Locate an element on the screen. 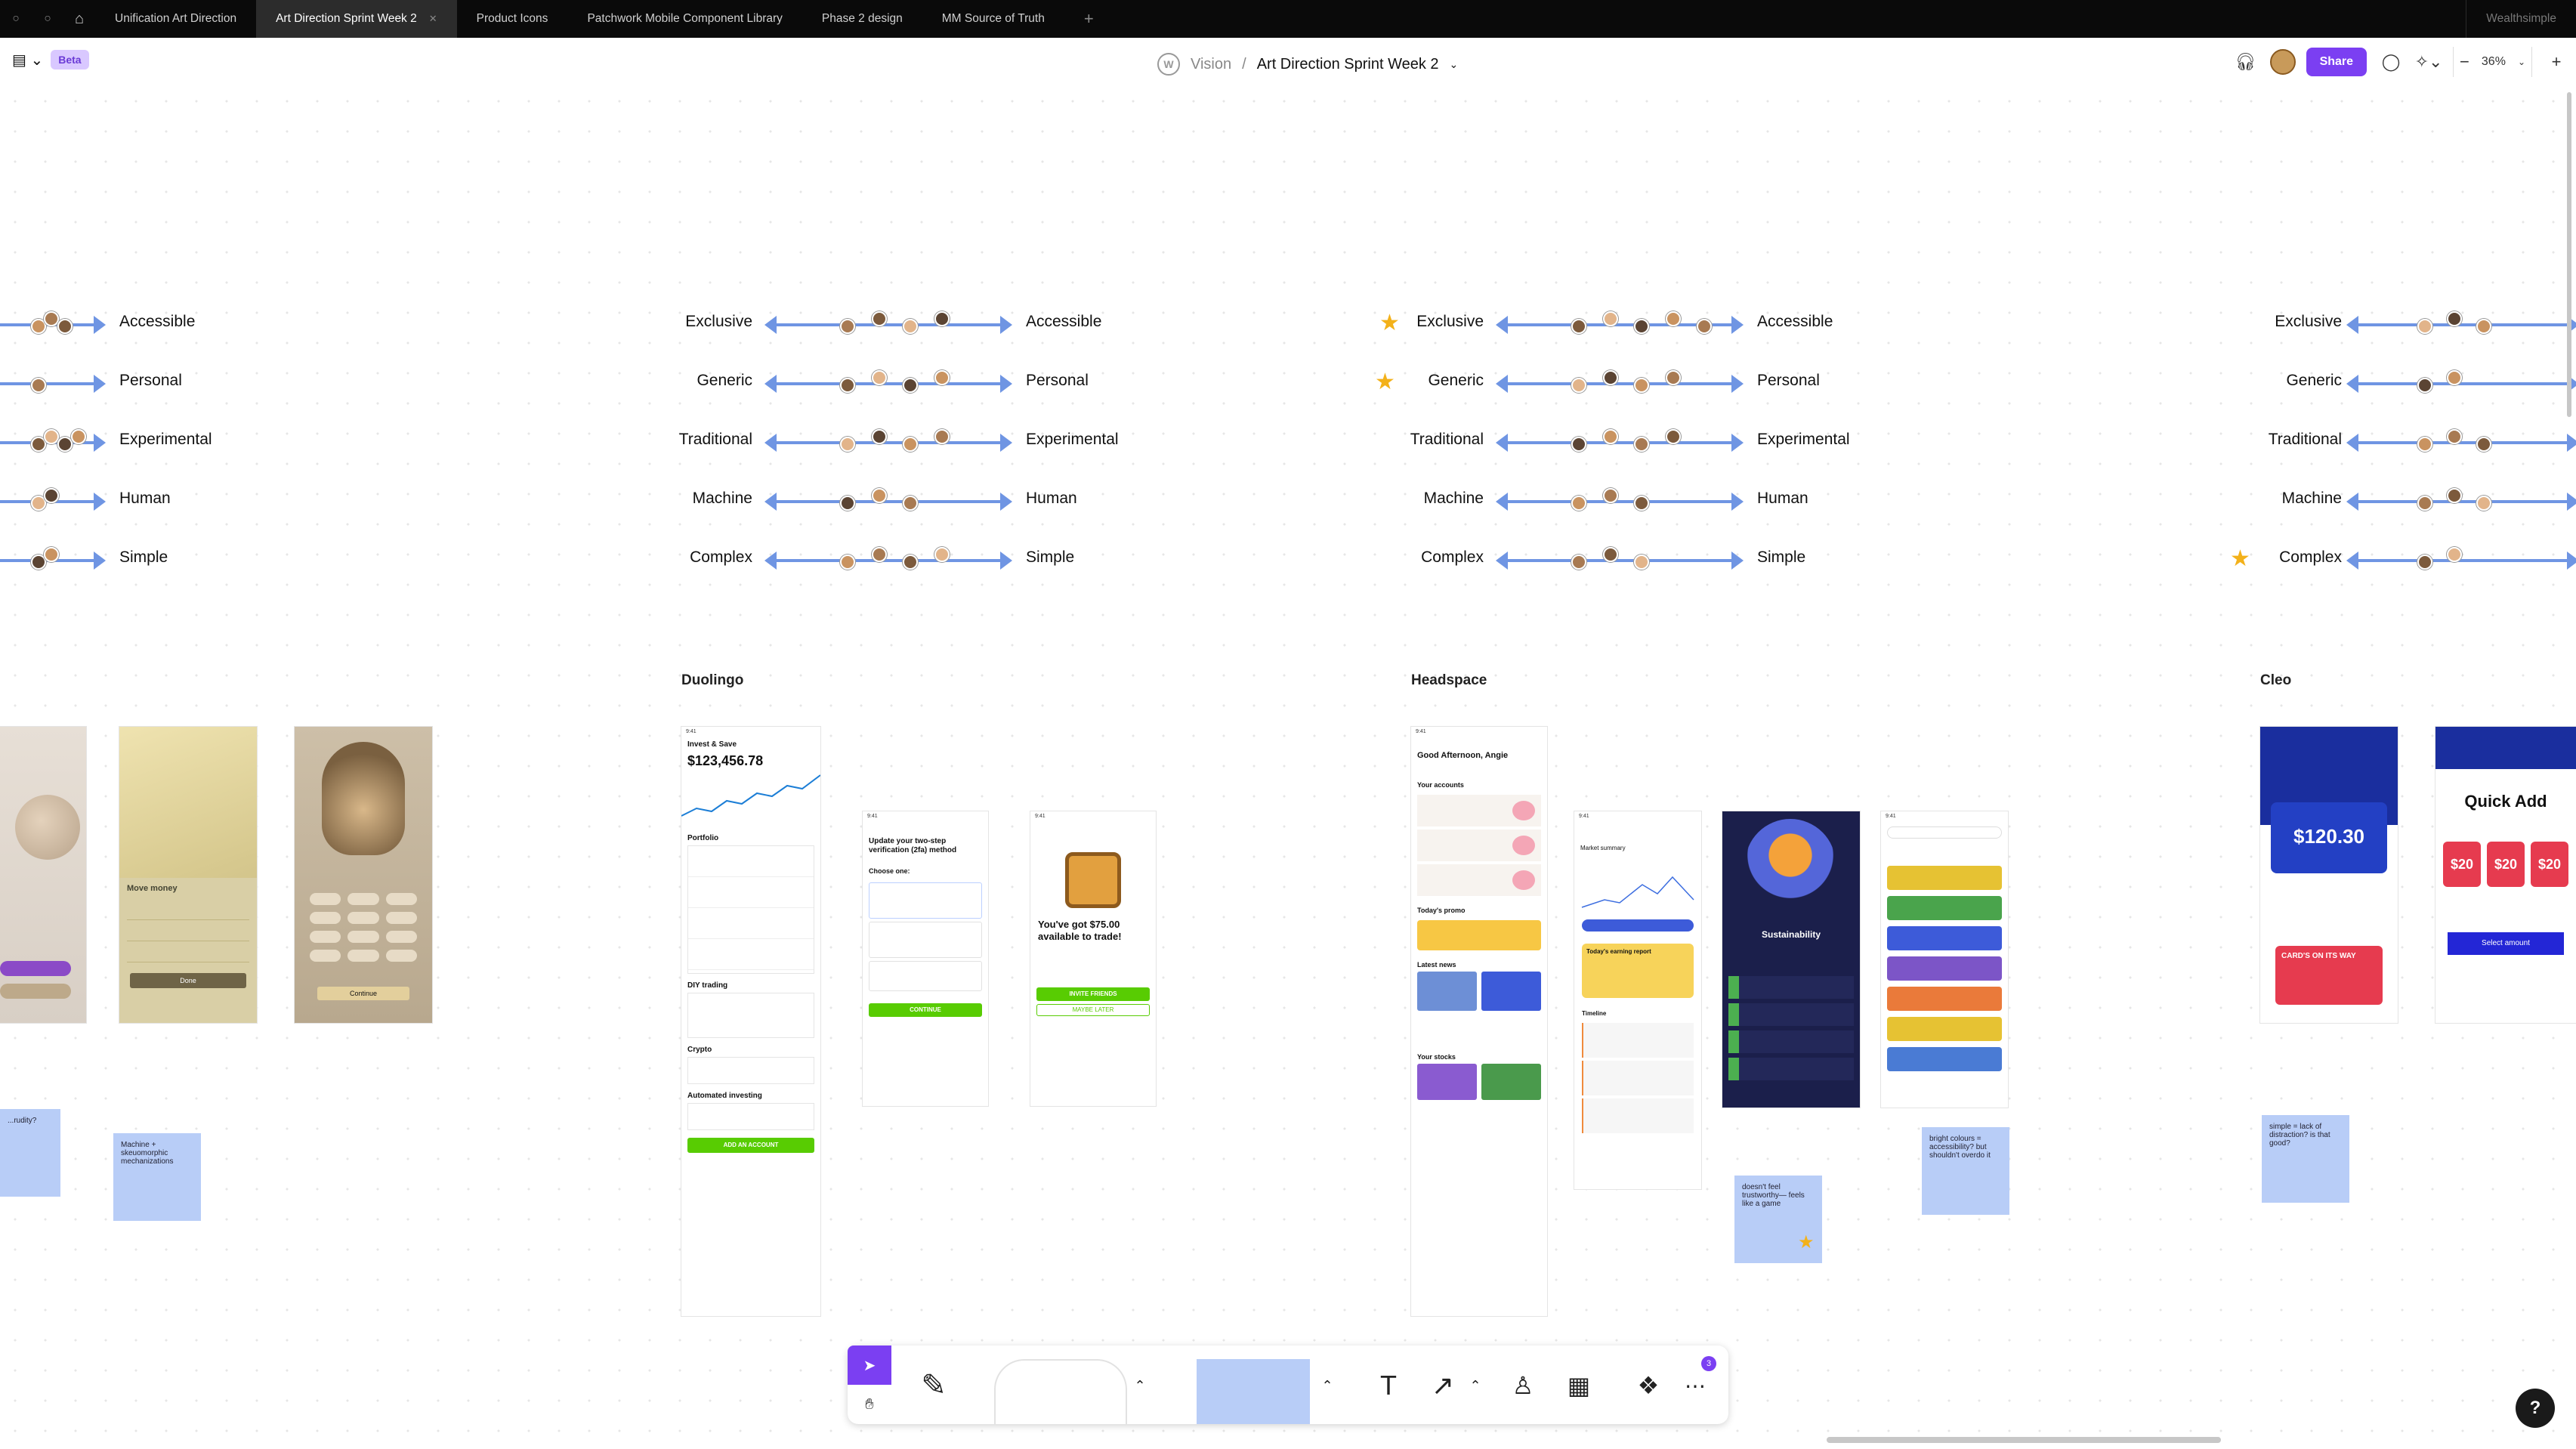  screen-frame-quick-add: Quick Add $20 $20 $20 Select amount is located at coordinates (2505, 875).